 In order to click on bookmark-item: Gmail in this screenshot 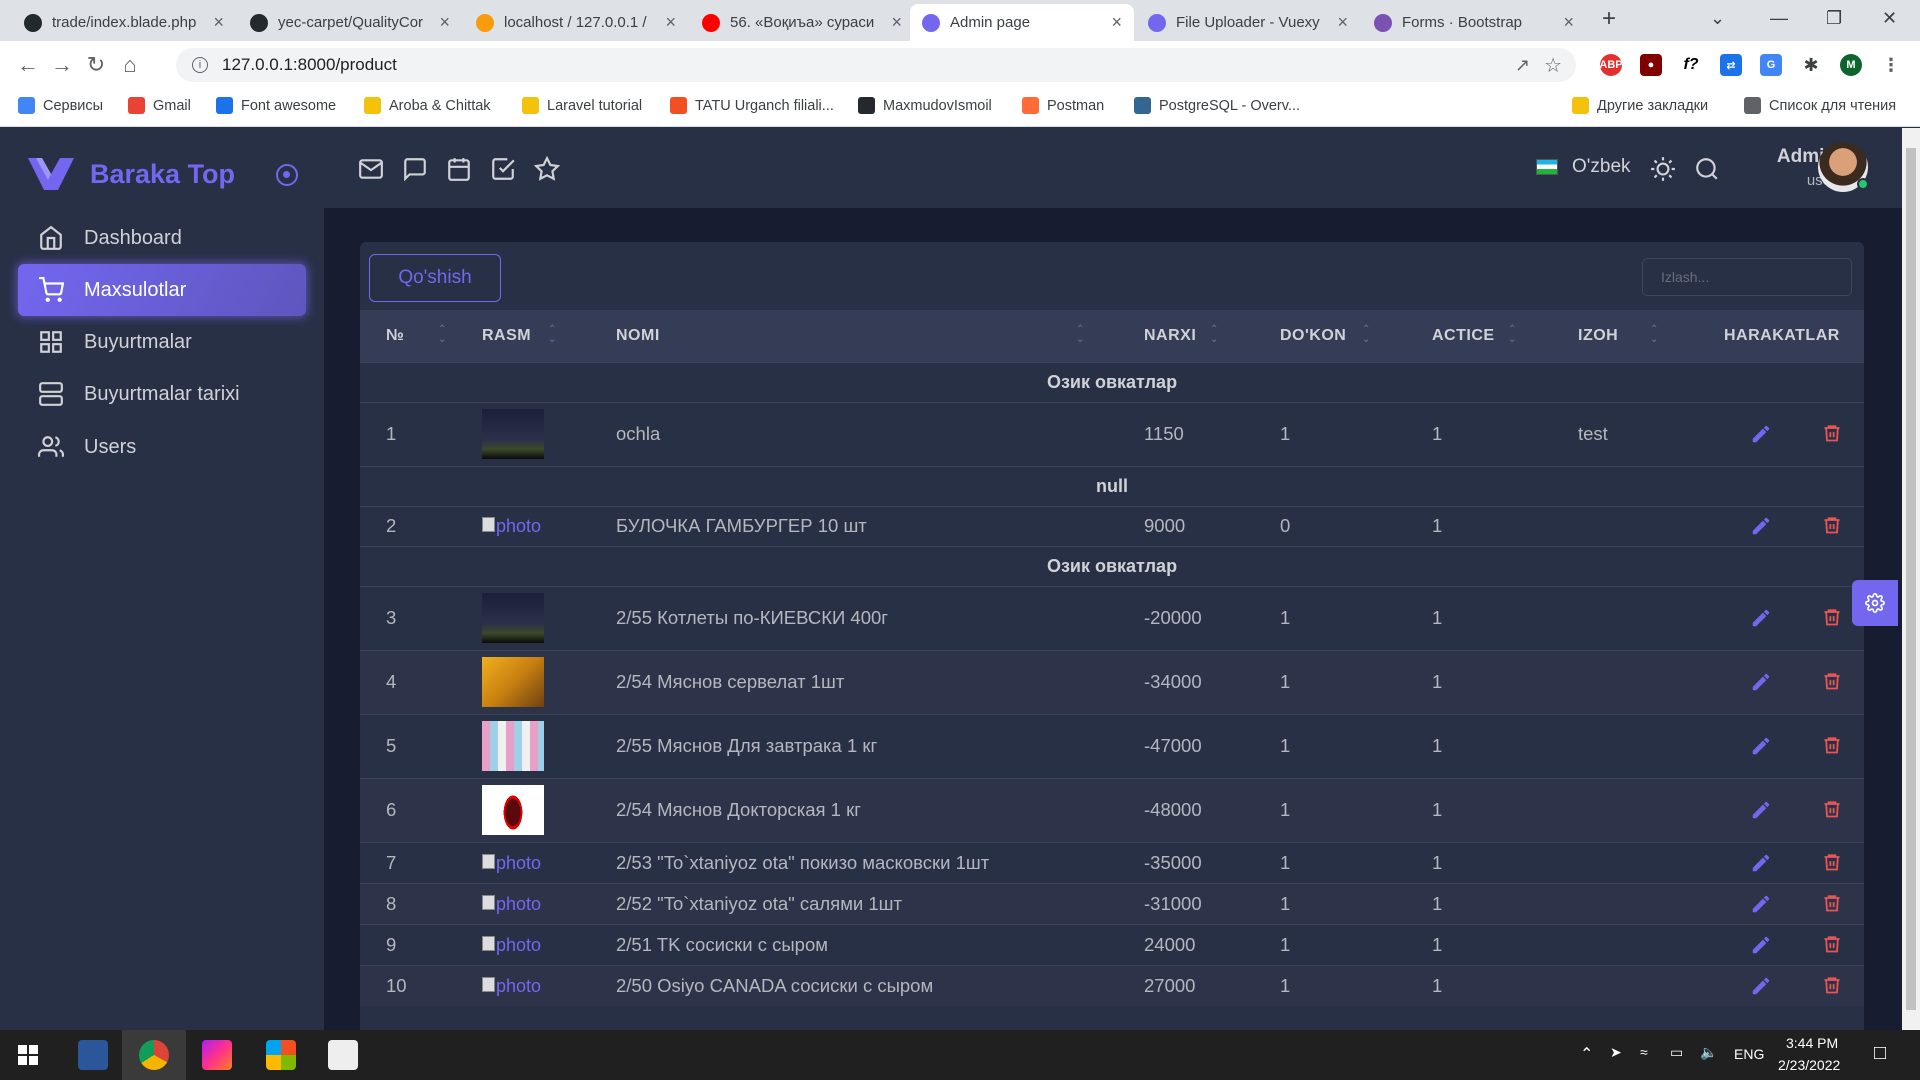, I will do `click(159, 105)`.